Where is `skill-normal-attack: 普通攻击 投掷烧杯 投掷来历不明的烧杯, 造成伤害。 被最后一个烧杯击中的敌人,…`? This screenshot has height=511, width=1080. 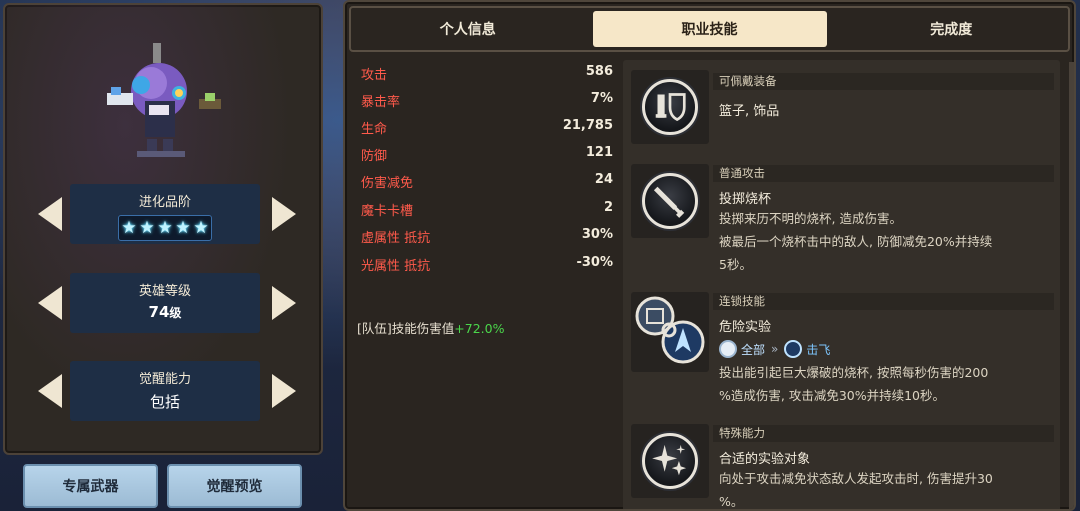
skill-normal-attack: 普通攻击 投掷烧杯 投掷来历不明的烧杯, 造成伤害。 被最后一个烧杯击中的敌人,… is located at coordinates (841, 219).